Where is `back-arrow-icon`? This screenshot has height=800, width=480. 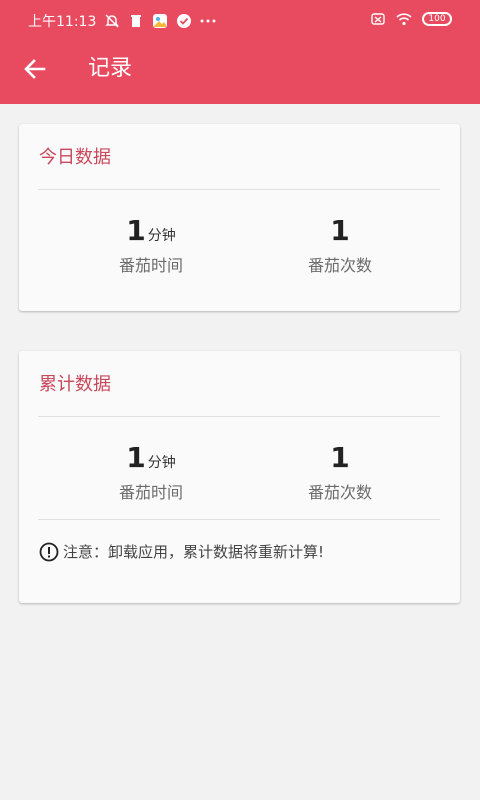 back-arrow-icon is located at coordinates (35, 69).